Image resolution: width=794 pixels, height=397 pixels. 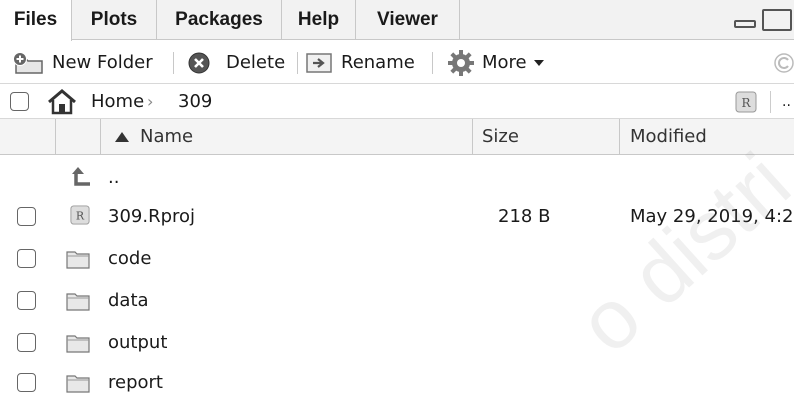 What do you see at coordinates (199, 62) in the screenshot?
I see `delete-icon` at bounding box center [199, 62].